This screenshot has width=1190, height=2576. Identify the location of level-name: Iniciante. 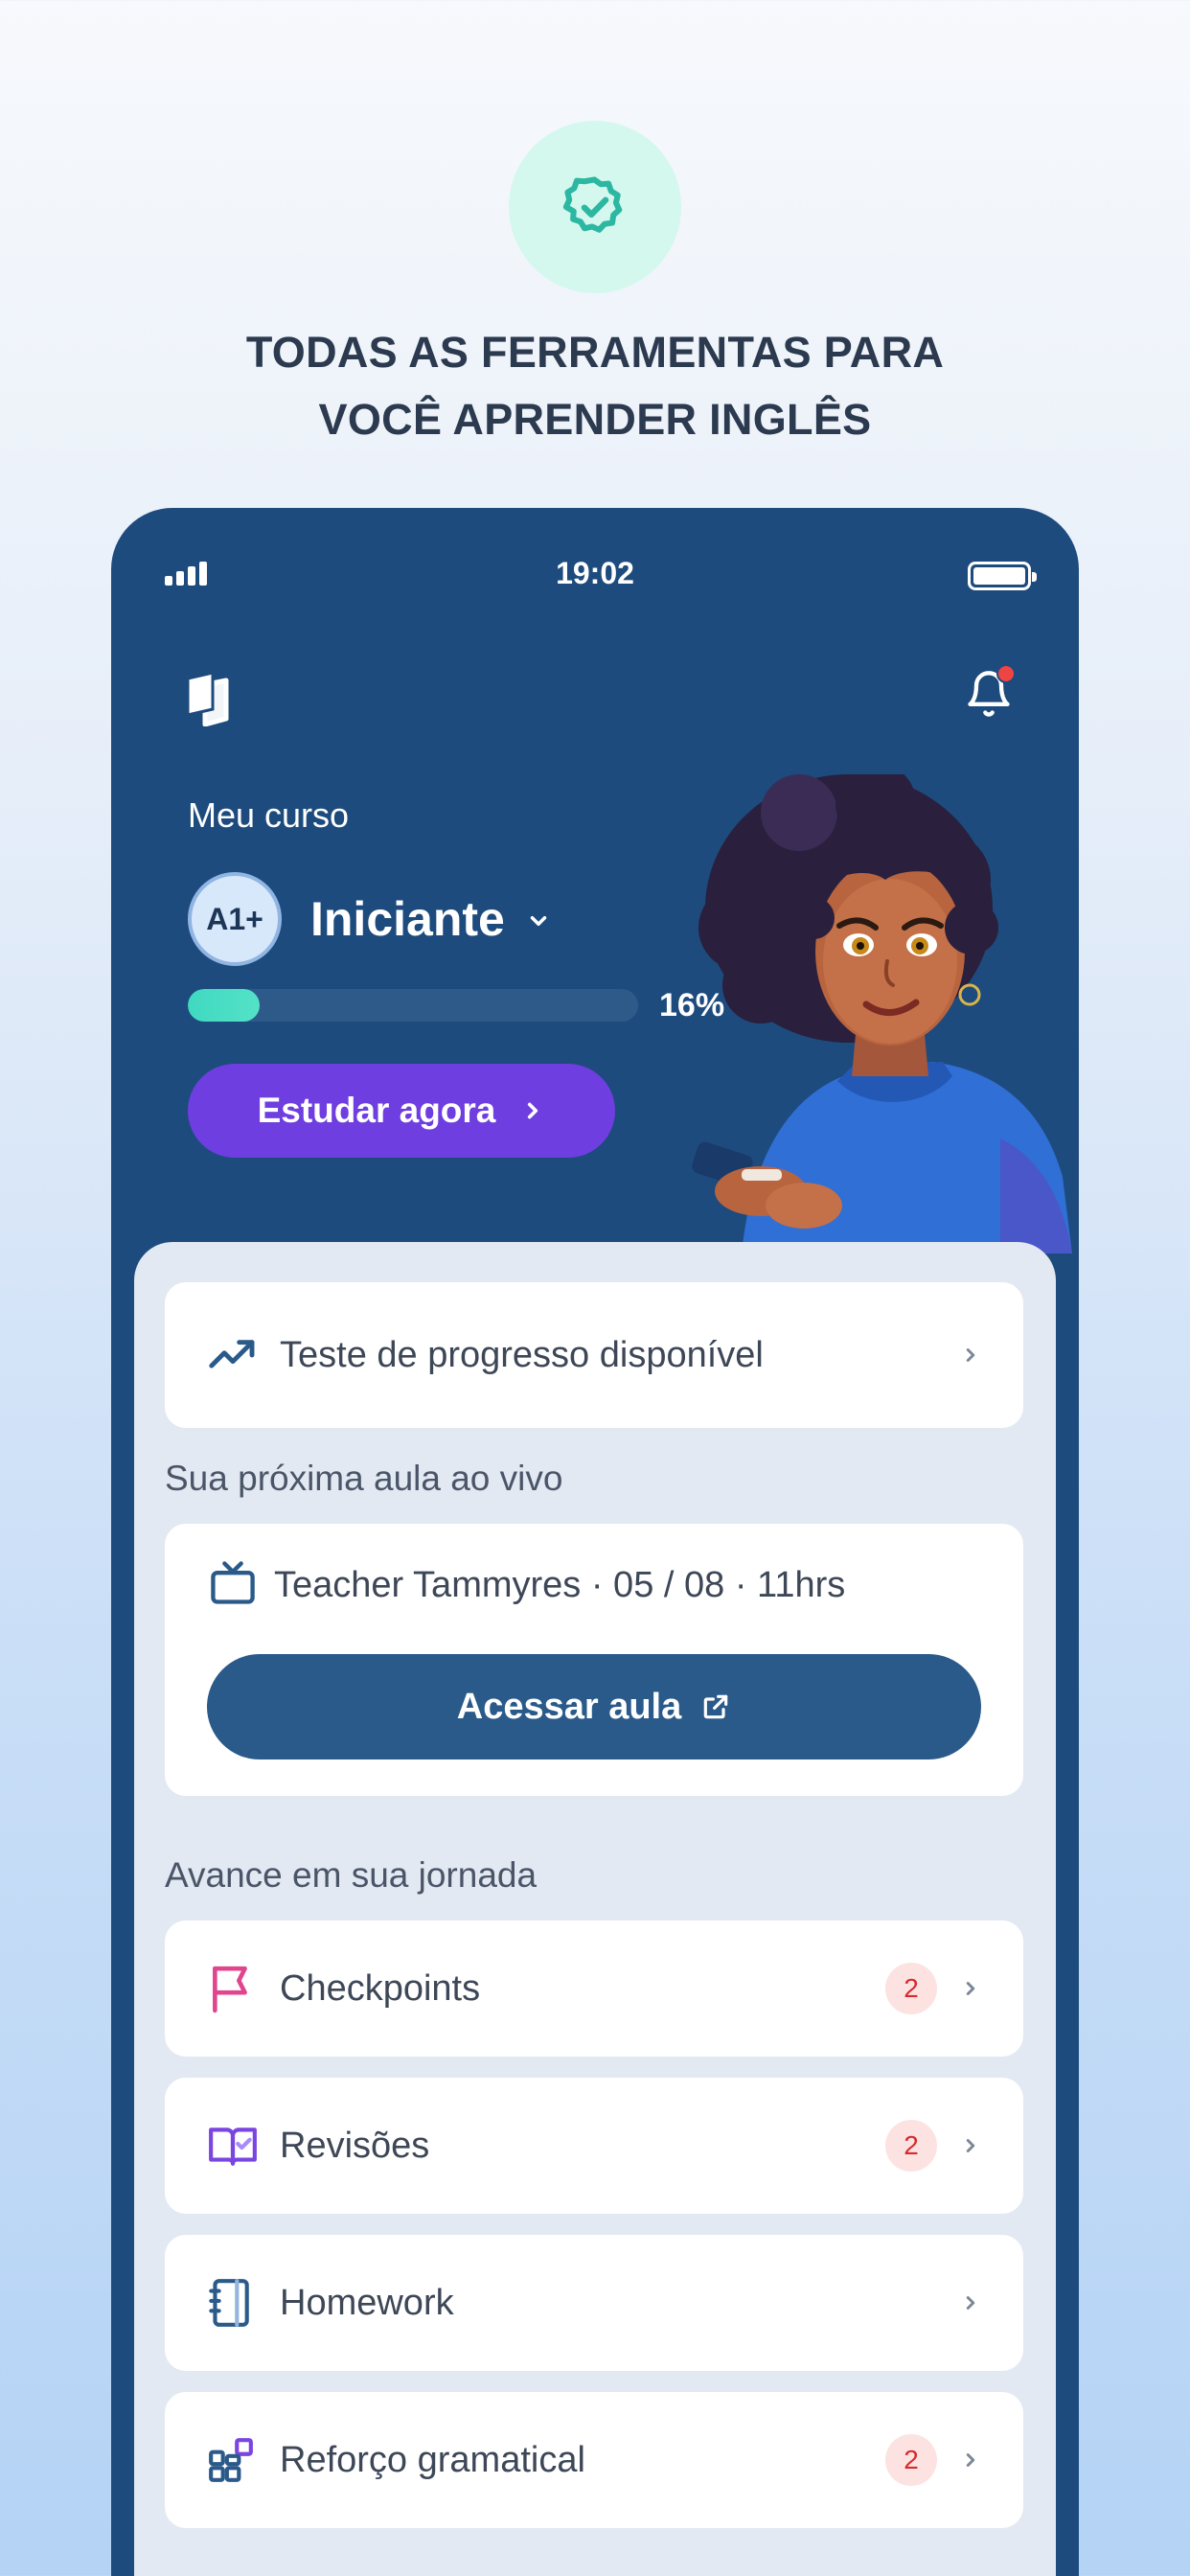
(408, 919).